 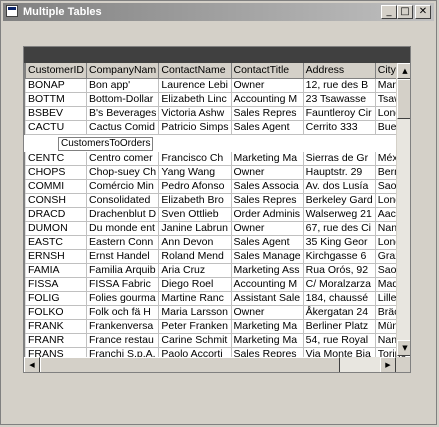 I want to click on close-button: ✕, so click(x=423, y=12).